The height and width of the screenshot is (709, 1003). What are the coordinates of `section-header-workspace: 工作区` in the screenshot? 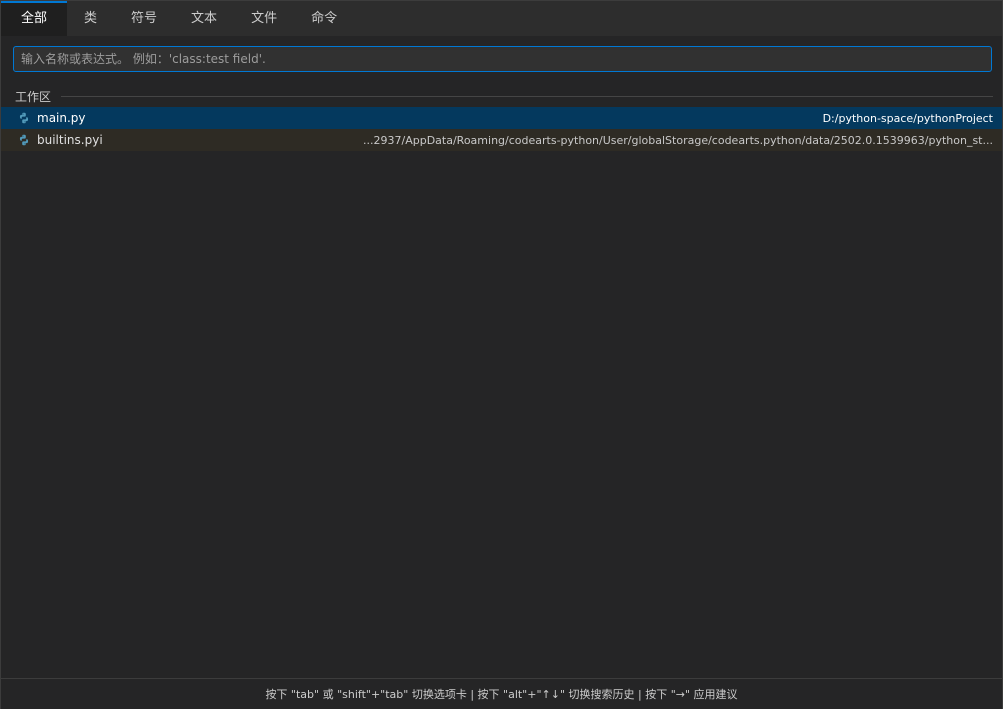 It's located at (504, 96).